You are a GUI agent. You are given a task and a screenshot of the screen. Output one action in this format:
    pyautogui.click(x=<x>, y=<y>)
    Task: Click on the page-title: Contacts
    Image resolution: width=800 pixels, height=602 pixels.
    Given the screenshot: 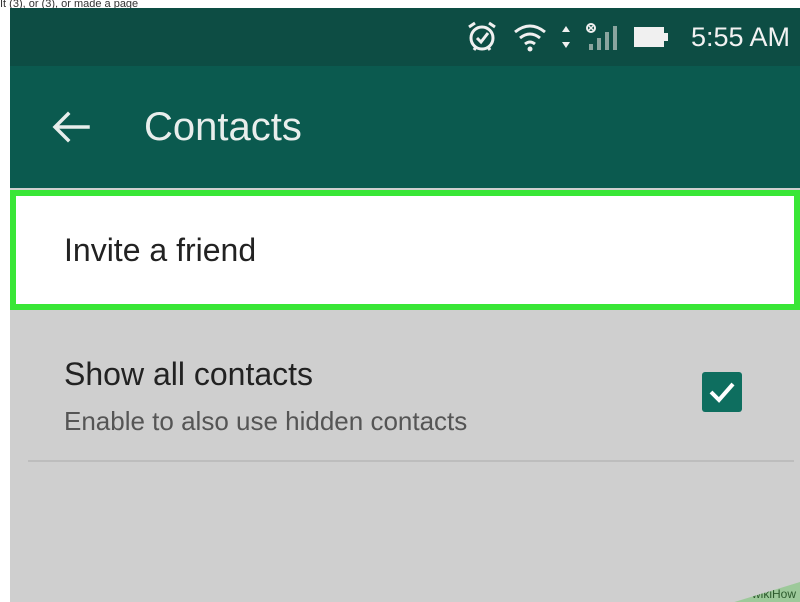 What is the action you would take?
    pyautogui.click(x=223, y=127)
    